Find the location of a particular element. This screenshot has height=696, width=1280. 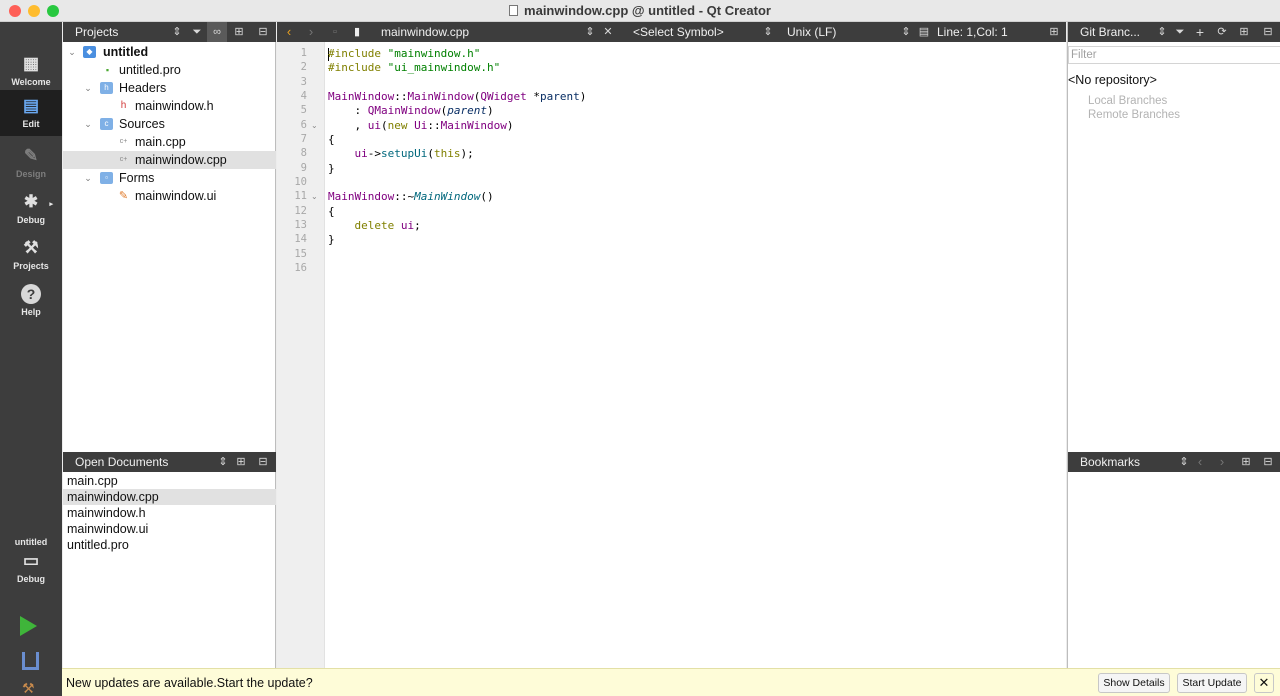

outline-icon: ▤ is located at coordinates (924, 32).